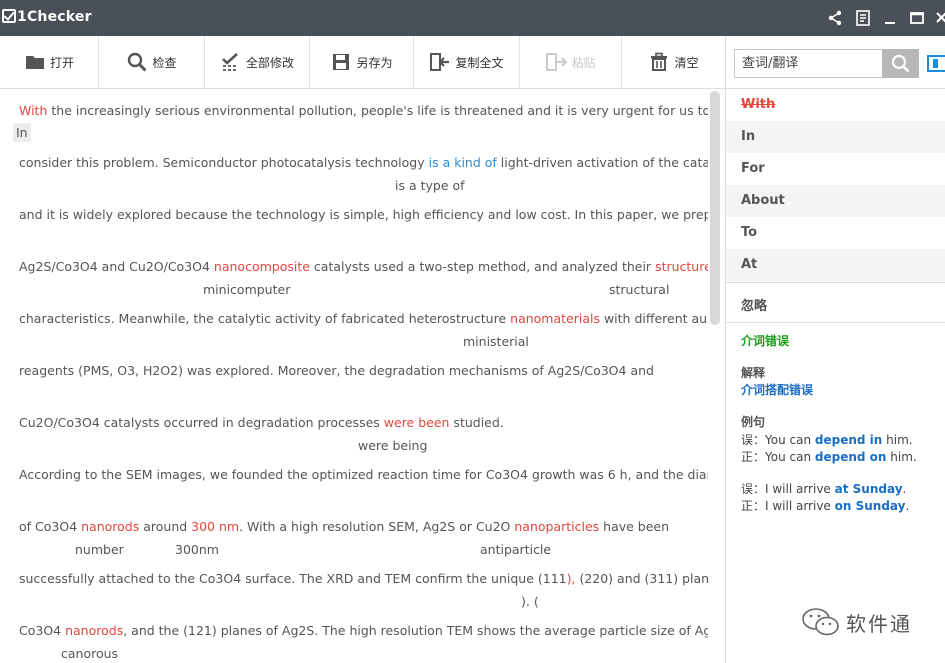 Image resolution: width=945 pixels, height=663 pixels. I want to click on error-word: 300 nm, so click(215, 526).